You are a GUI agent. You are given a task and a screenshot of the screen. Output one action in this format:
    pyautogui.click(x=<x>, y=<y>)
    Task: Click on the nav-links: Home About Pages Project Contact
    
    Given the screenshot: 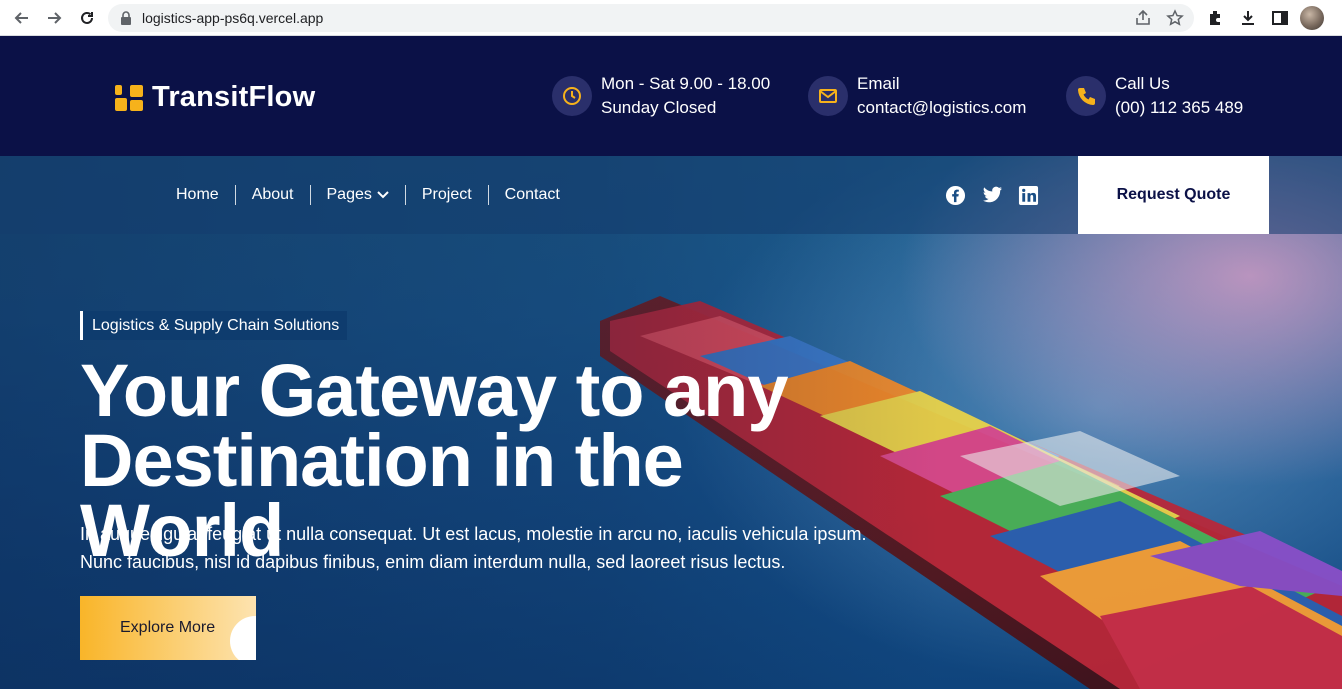 What is the action you would take?
    pyautogui.click(x=376, y=195)
    